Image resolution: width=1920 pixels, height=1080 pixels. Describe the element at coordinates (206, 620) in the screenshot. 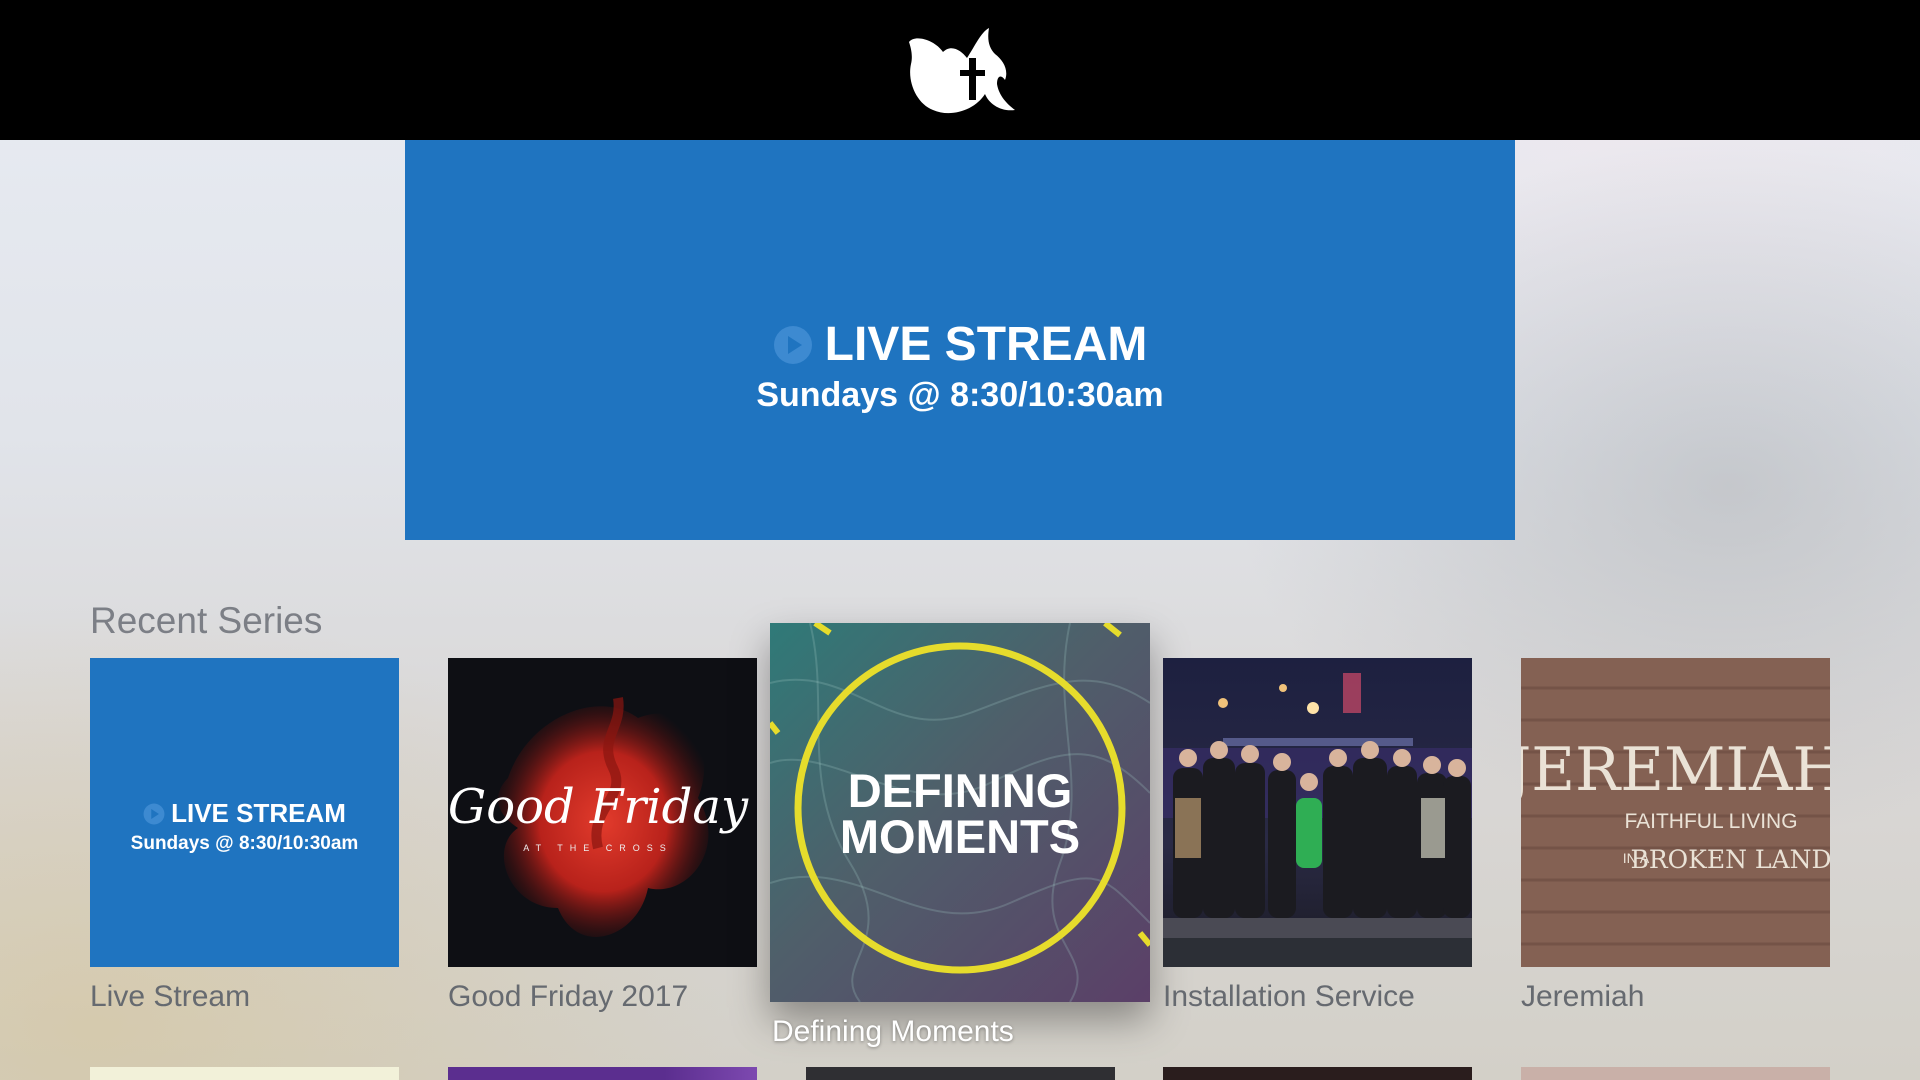

I see `section-title: Recent Series` at that location.